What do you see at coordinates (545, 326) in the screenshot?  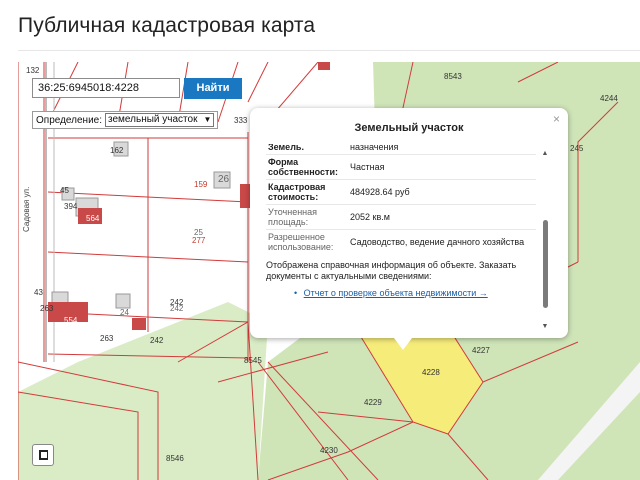 I see `scroll-down-icon: ▼` at bounding box center [545, 326].